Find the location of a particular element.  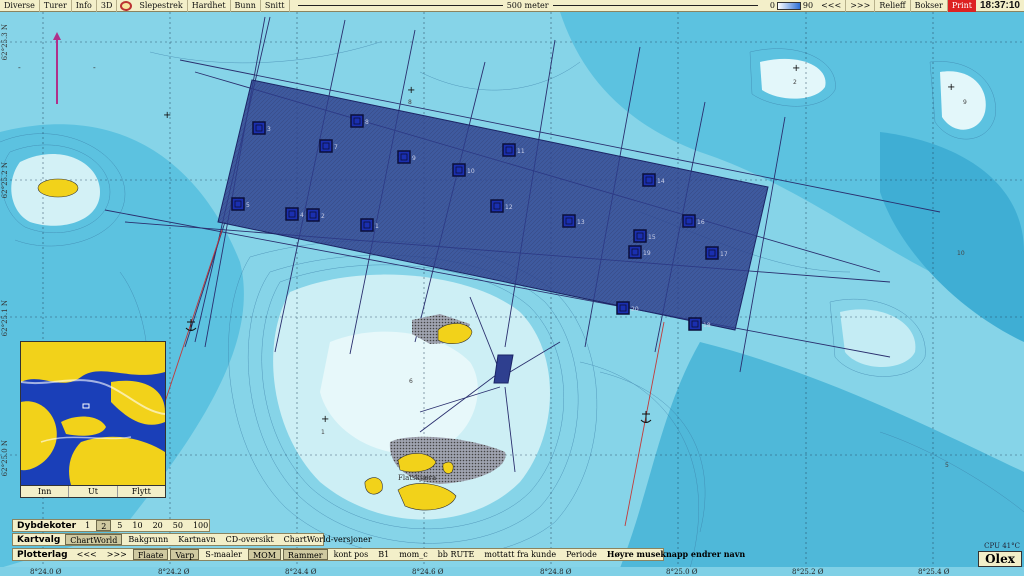

depth-option-2: 2 is located at coordinates (104, 525).